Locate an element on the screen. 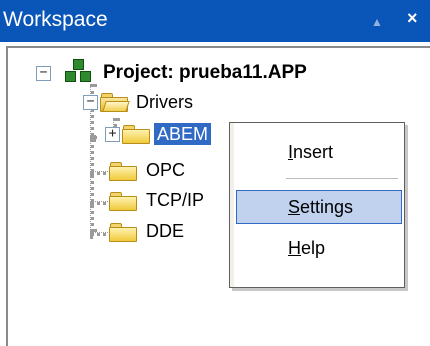 The height and width of the screenshot is (346, 430). tree-item-abem: ABEM is located at coordinates (183, 134).